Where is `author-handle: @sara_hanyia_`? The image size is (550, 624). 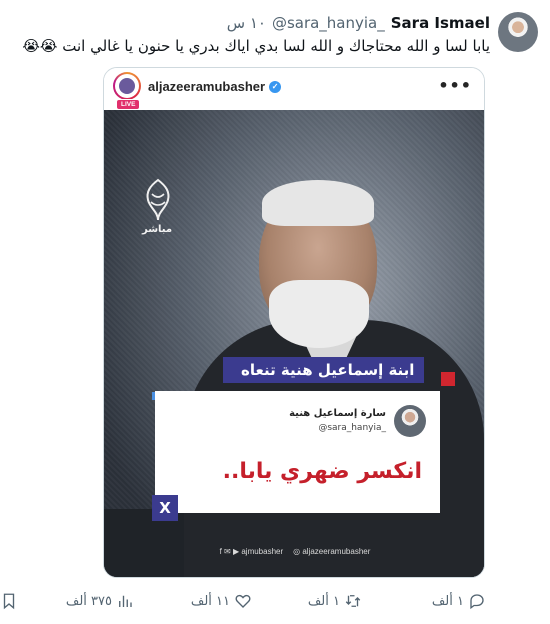 author-handle: @sara_hanyia_ is located at coordinates (328, 23).